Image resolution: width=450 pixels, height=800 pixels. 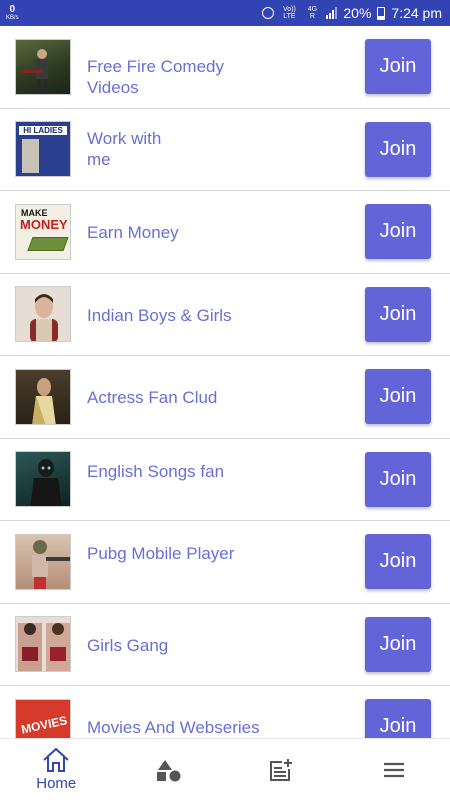 I want to click on list-item: MAKE MONEY Earn Money Join, so click(x=225, y=232).